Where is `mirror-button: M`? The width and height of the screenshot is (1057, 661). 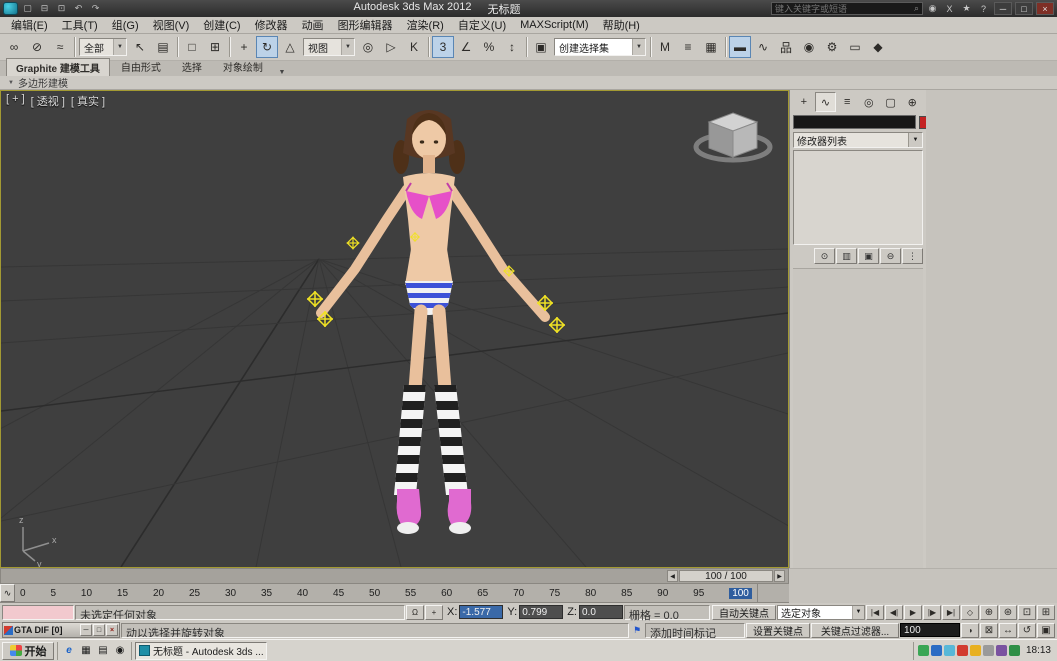
mirror-button: M is located at coordinates (665, 47).